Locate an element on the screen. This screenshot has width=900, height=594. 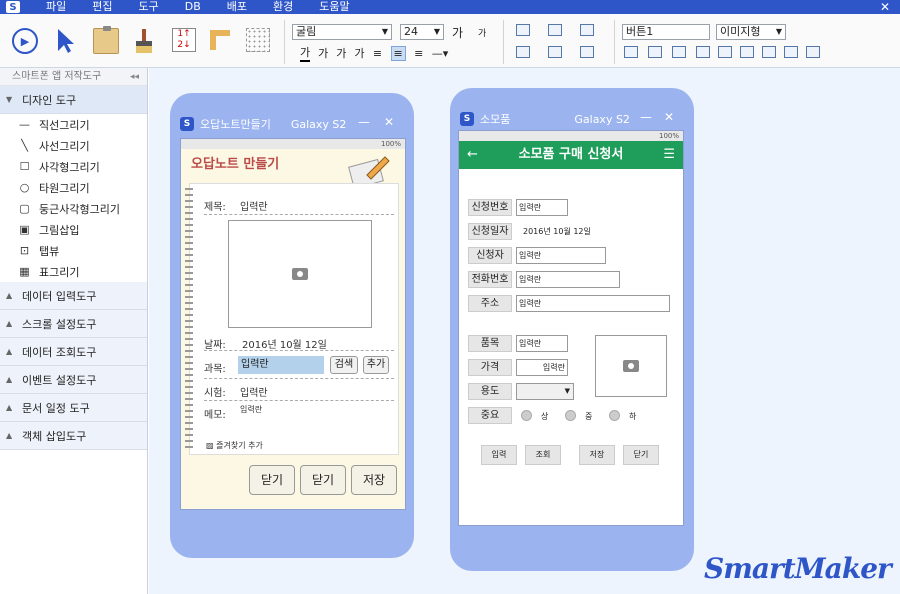
collapse-sidebar-icon: ◂◂ is located at coordinates (134, 77).